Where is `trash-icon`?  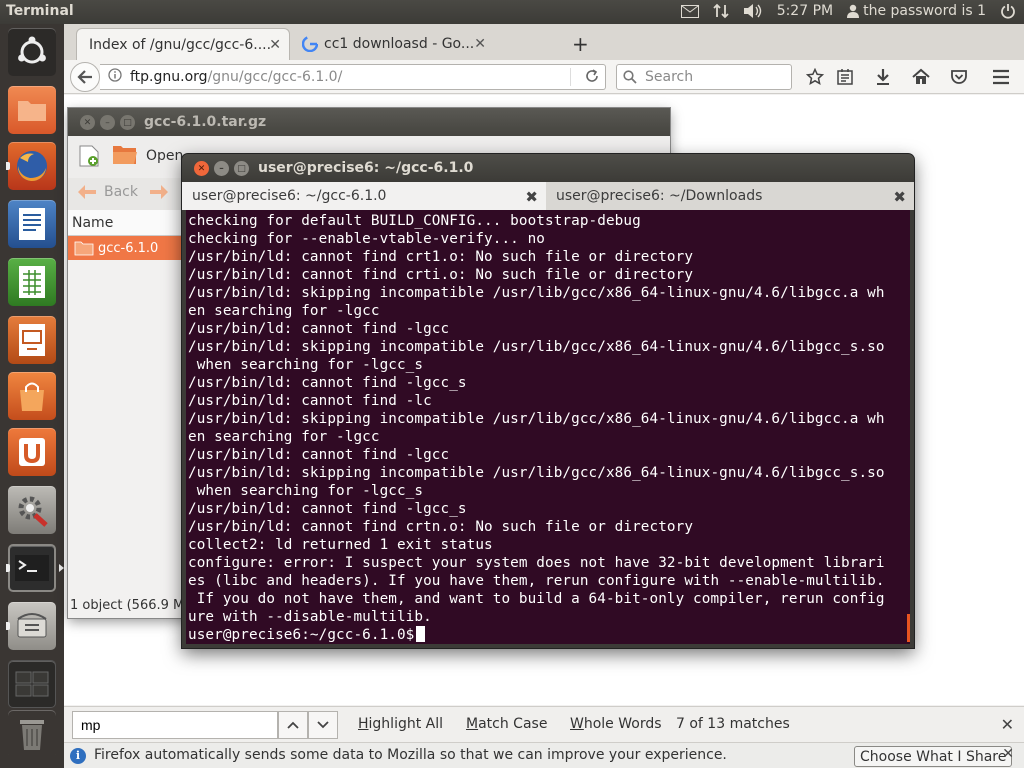
trash-icon is located at coordinates (32, 734).